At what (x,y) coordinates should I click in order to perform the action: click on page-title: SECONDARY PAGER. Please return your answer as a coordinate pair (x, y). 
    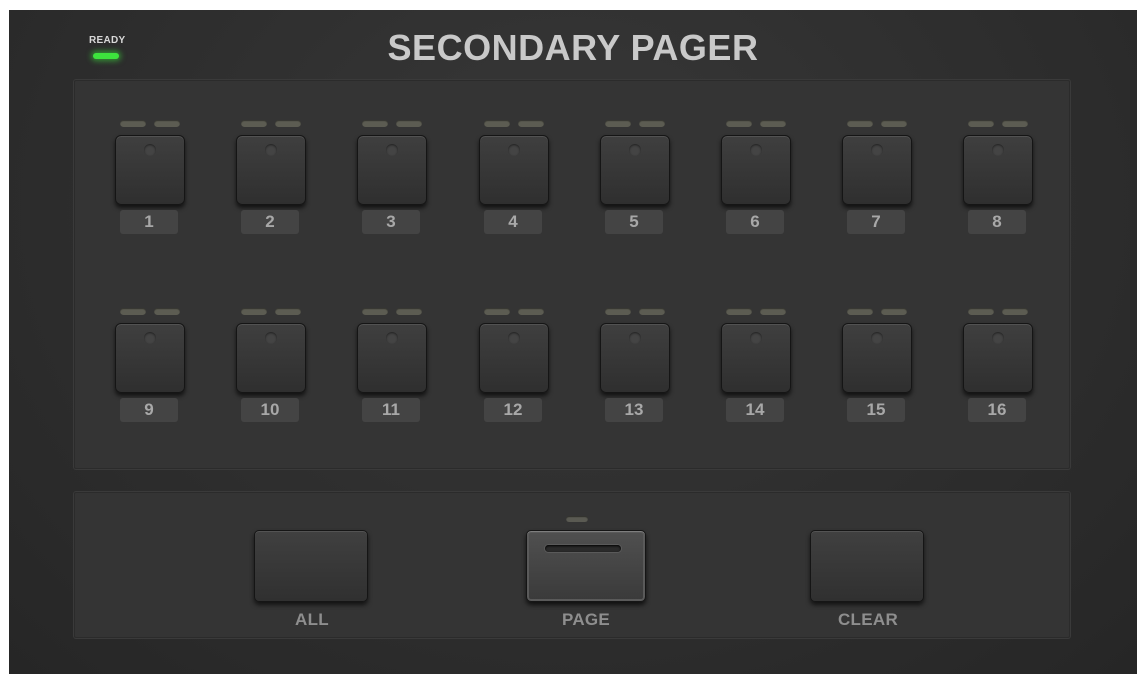
    Looking at the image, I should click on (573, 47).